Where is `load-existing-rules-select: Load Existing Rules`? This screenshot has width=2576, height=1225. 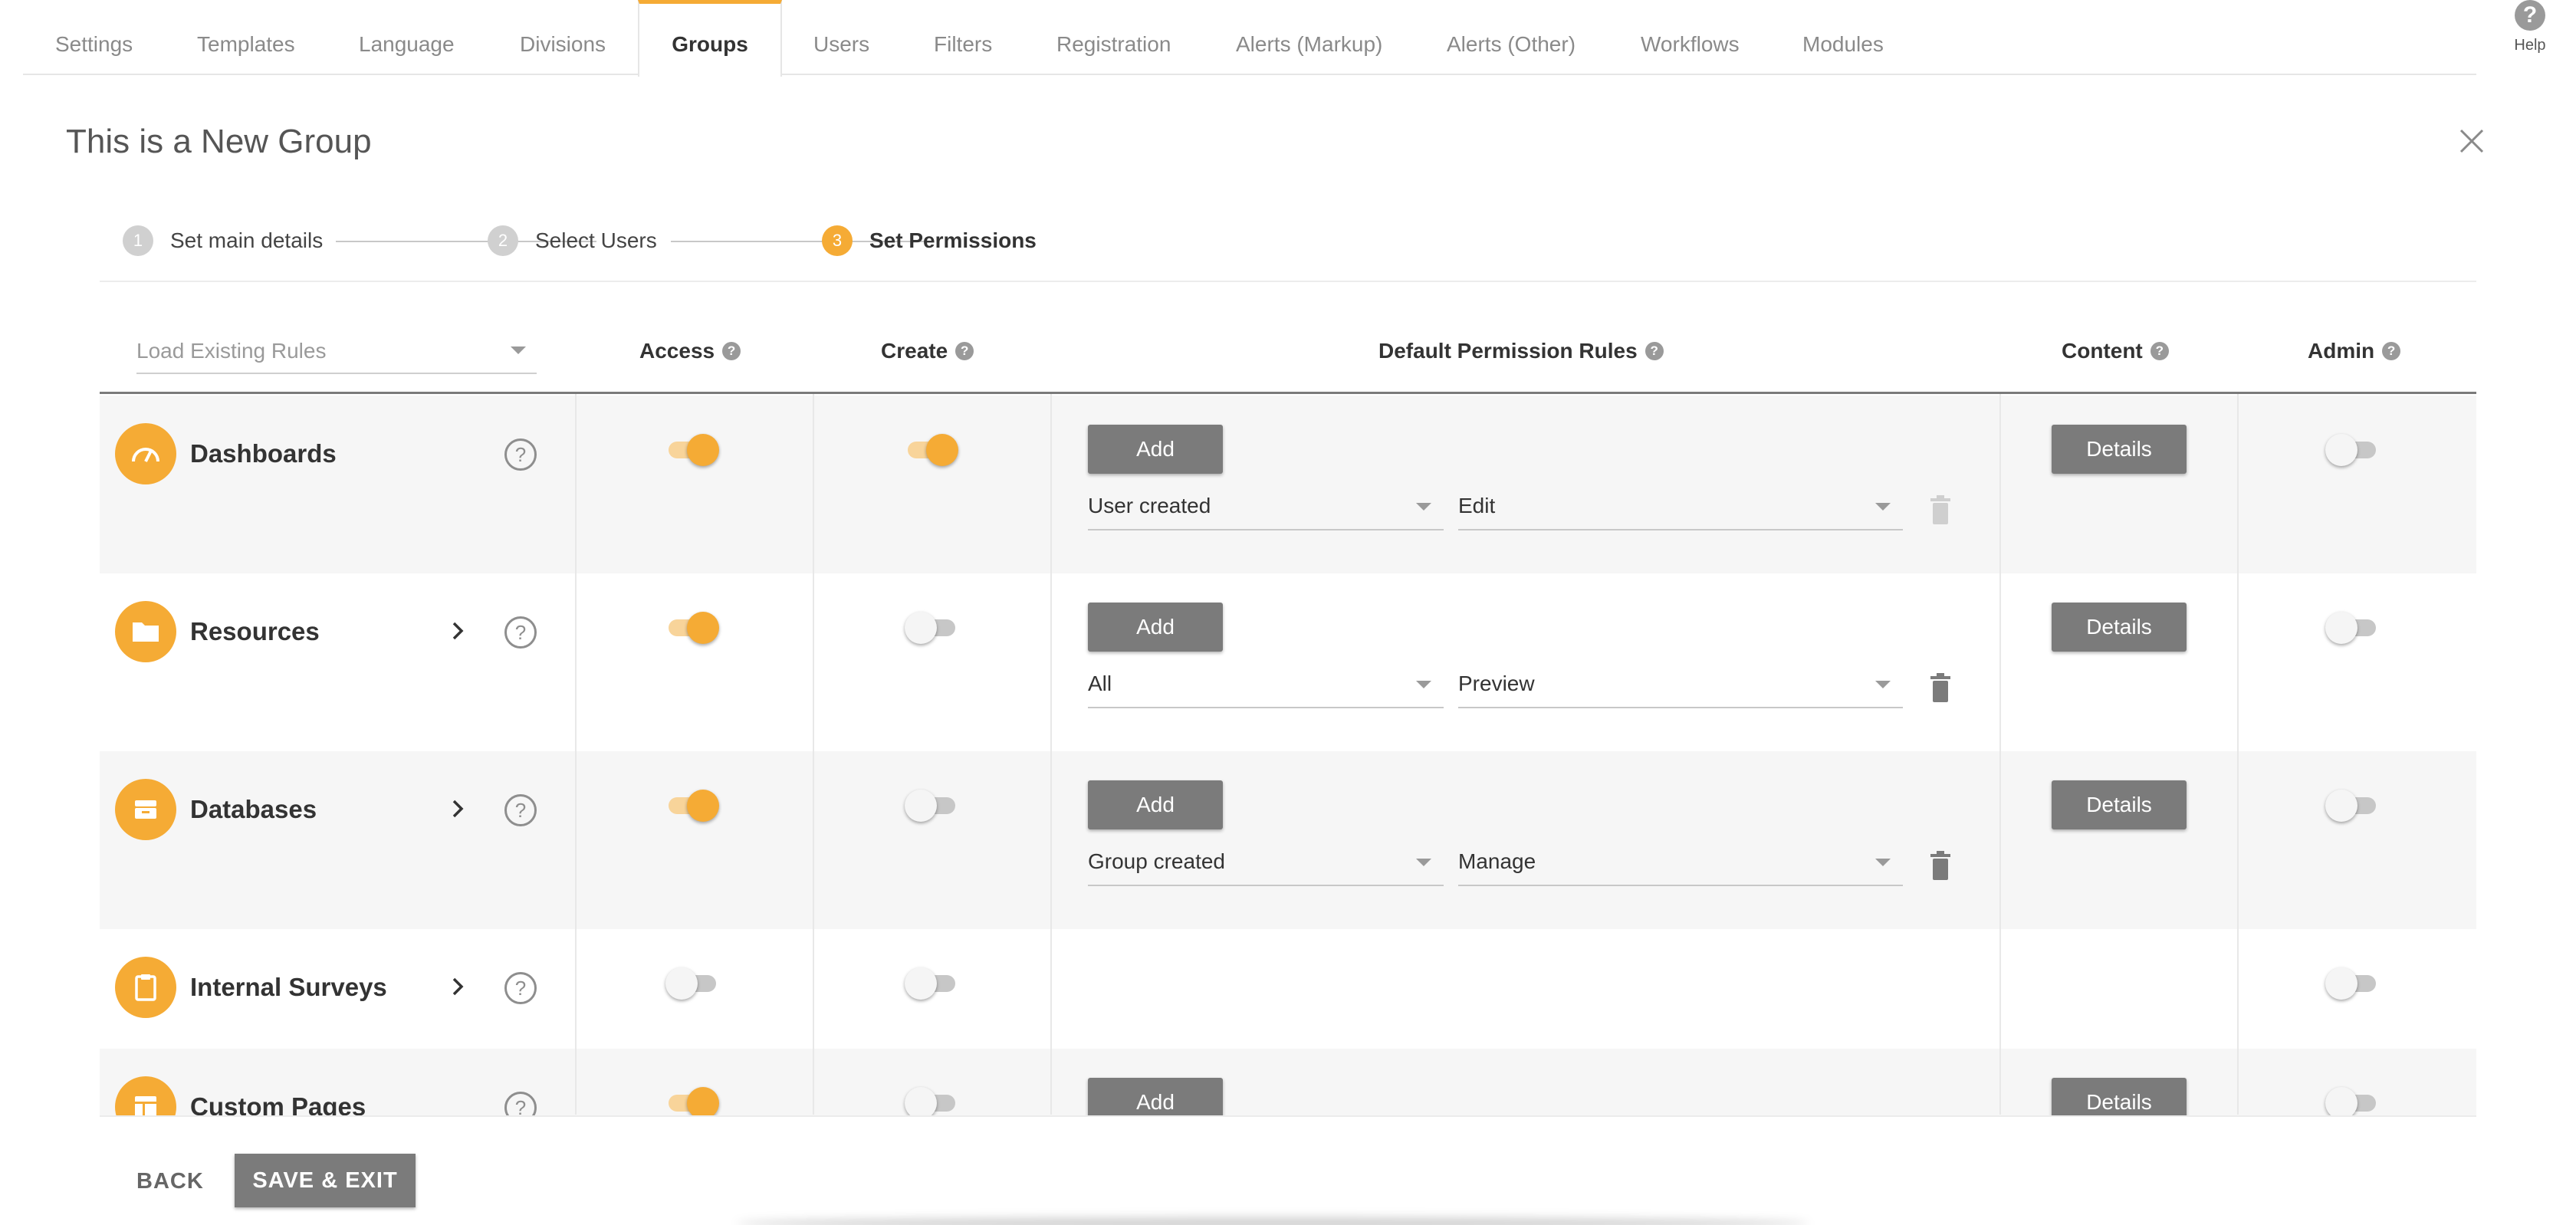 load-existing-rules-select: Load Existing Rules is located at coordinates (336, 355).